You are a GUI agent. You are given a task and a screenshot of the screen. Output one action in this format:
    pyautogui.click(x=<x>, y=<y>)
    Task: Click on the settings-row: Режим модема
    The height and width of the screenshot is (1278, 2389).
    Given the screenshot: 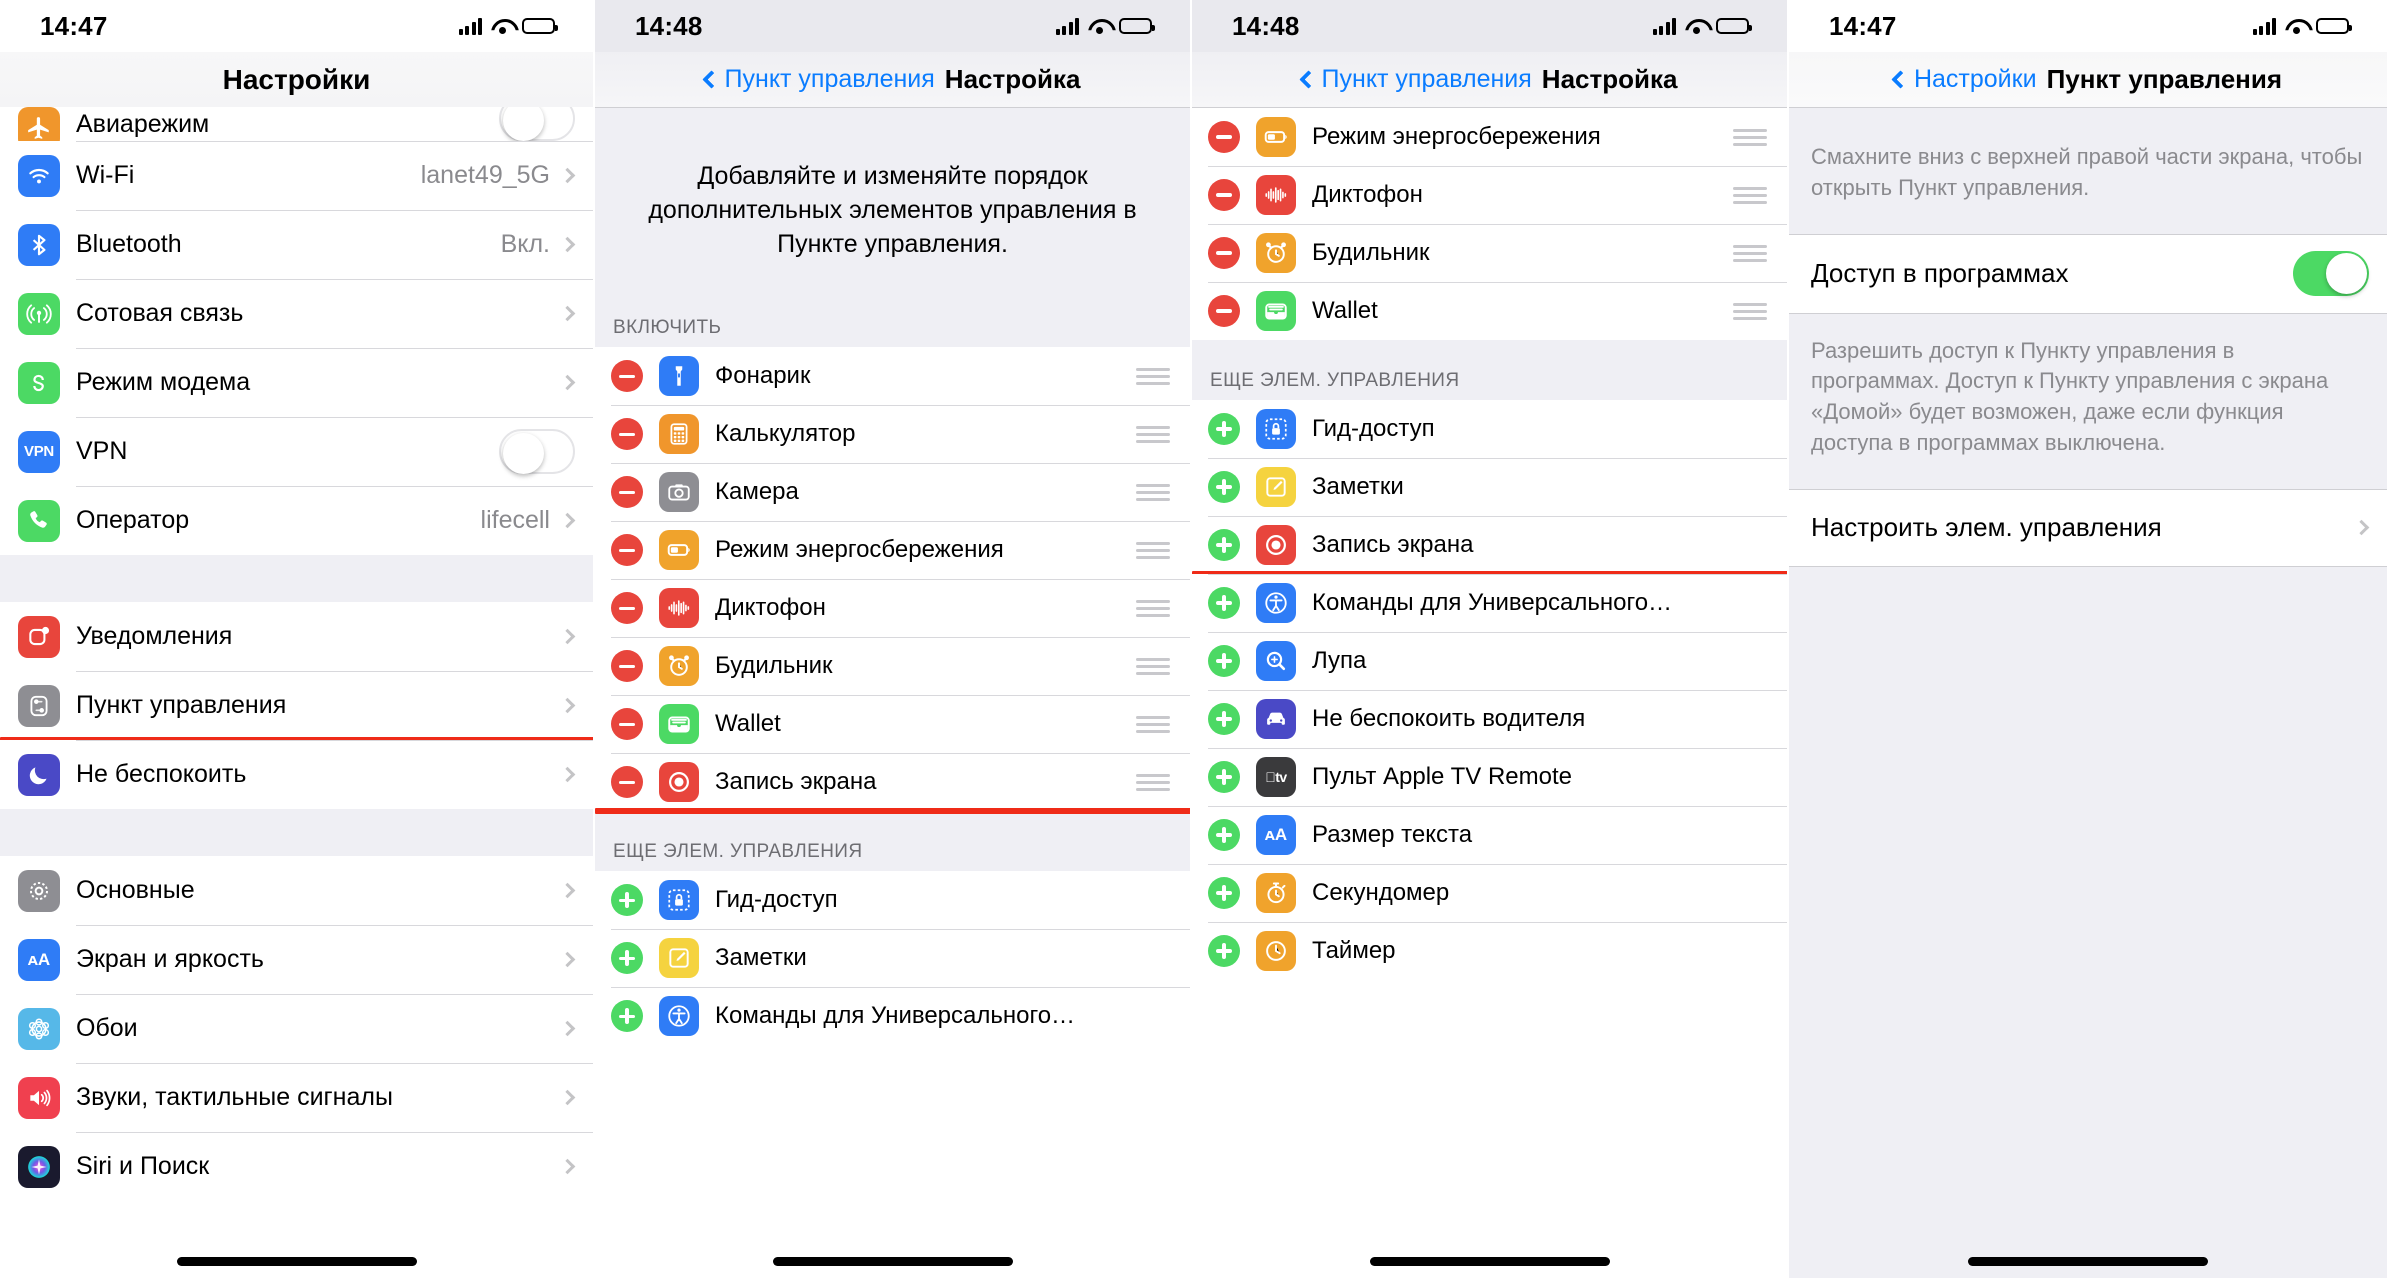 What is the action you would take?
    pyautogui.click(x=296, y=382)
    